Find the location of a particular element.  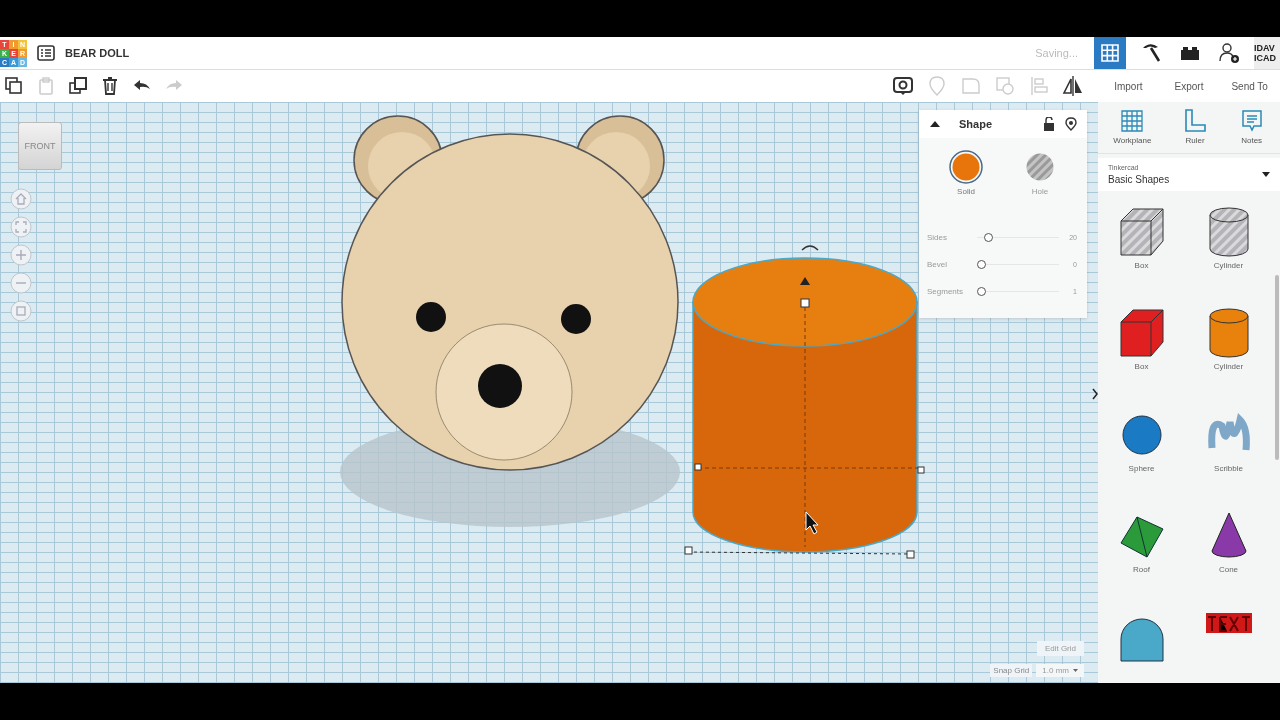

ruler-button: Ruler is located at coordinates (1195, 126).